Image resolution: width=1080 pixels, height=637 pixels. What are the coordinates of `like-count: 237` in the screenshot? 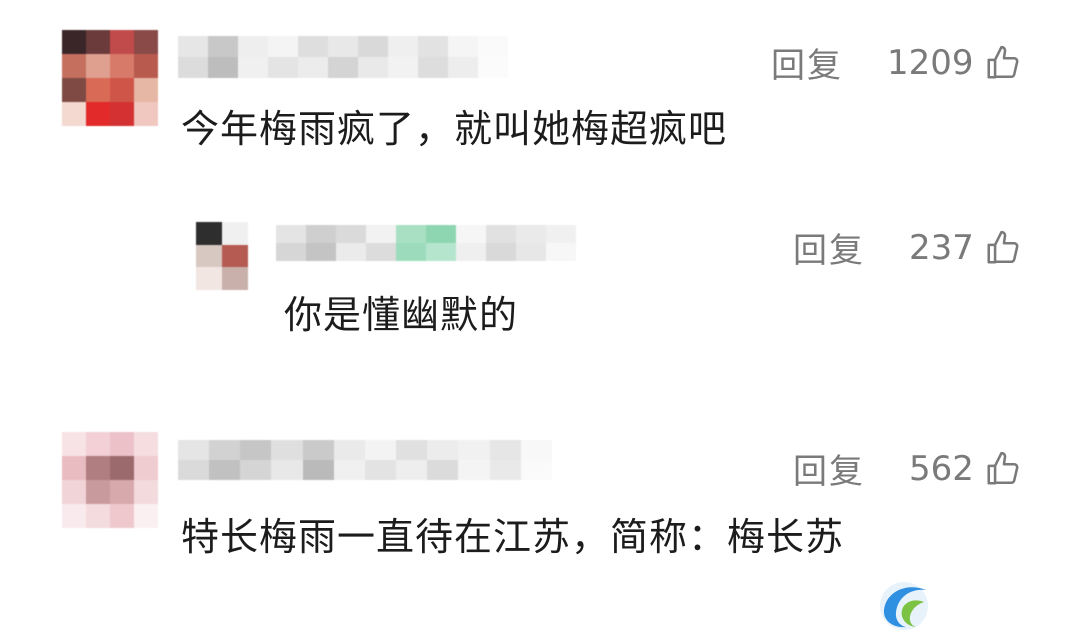 It's located at (941, 247).